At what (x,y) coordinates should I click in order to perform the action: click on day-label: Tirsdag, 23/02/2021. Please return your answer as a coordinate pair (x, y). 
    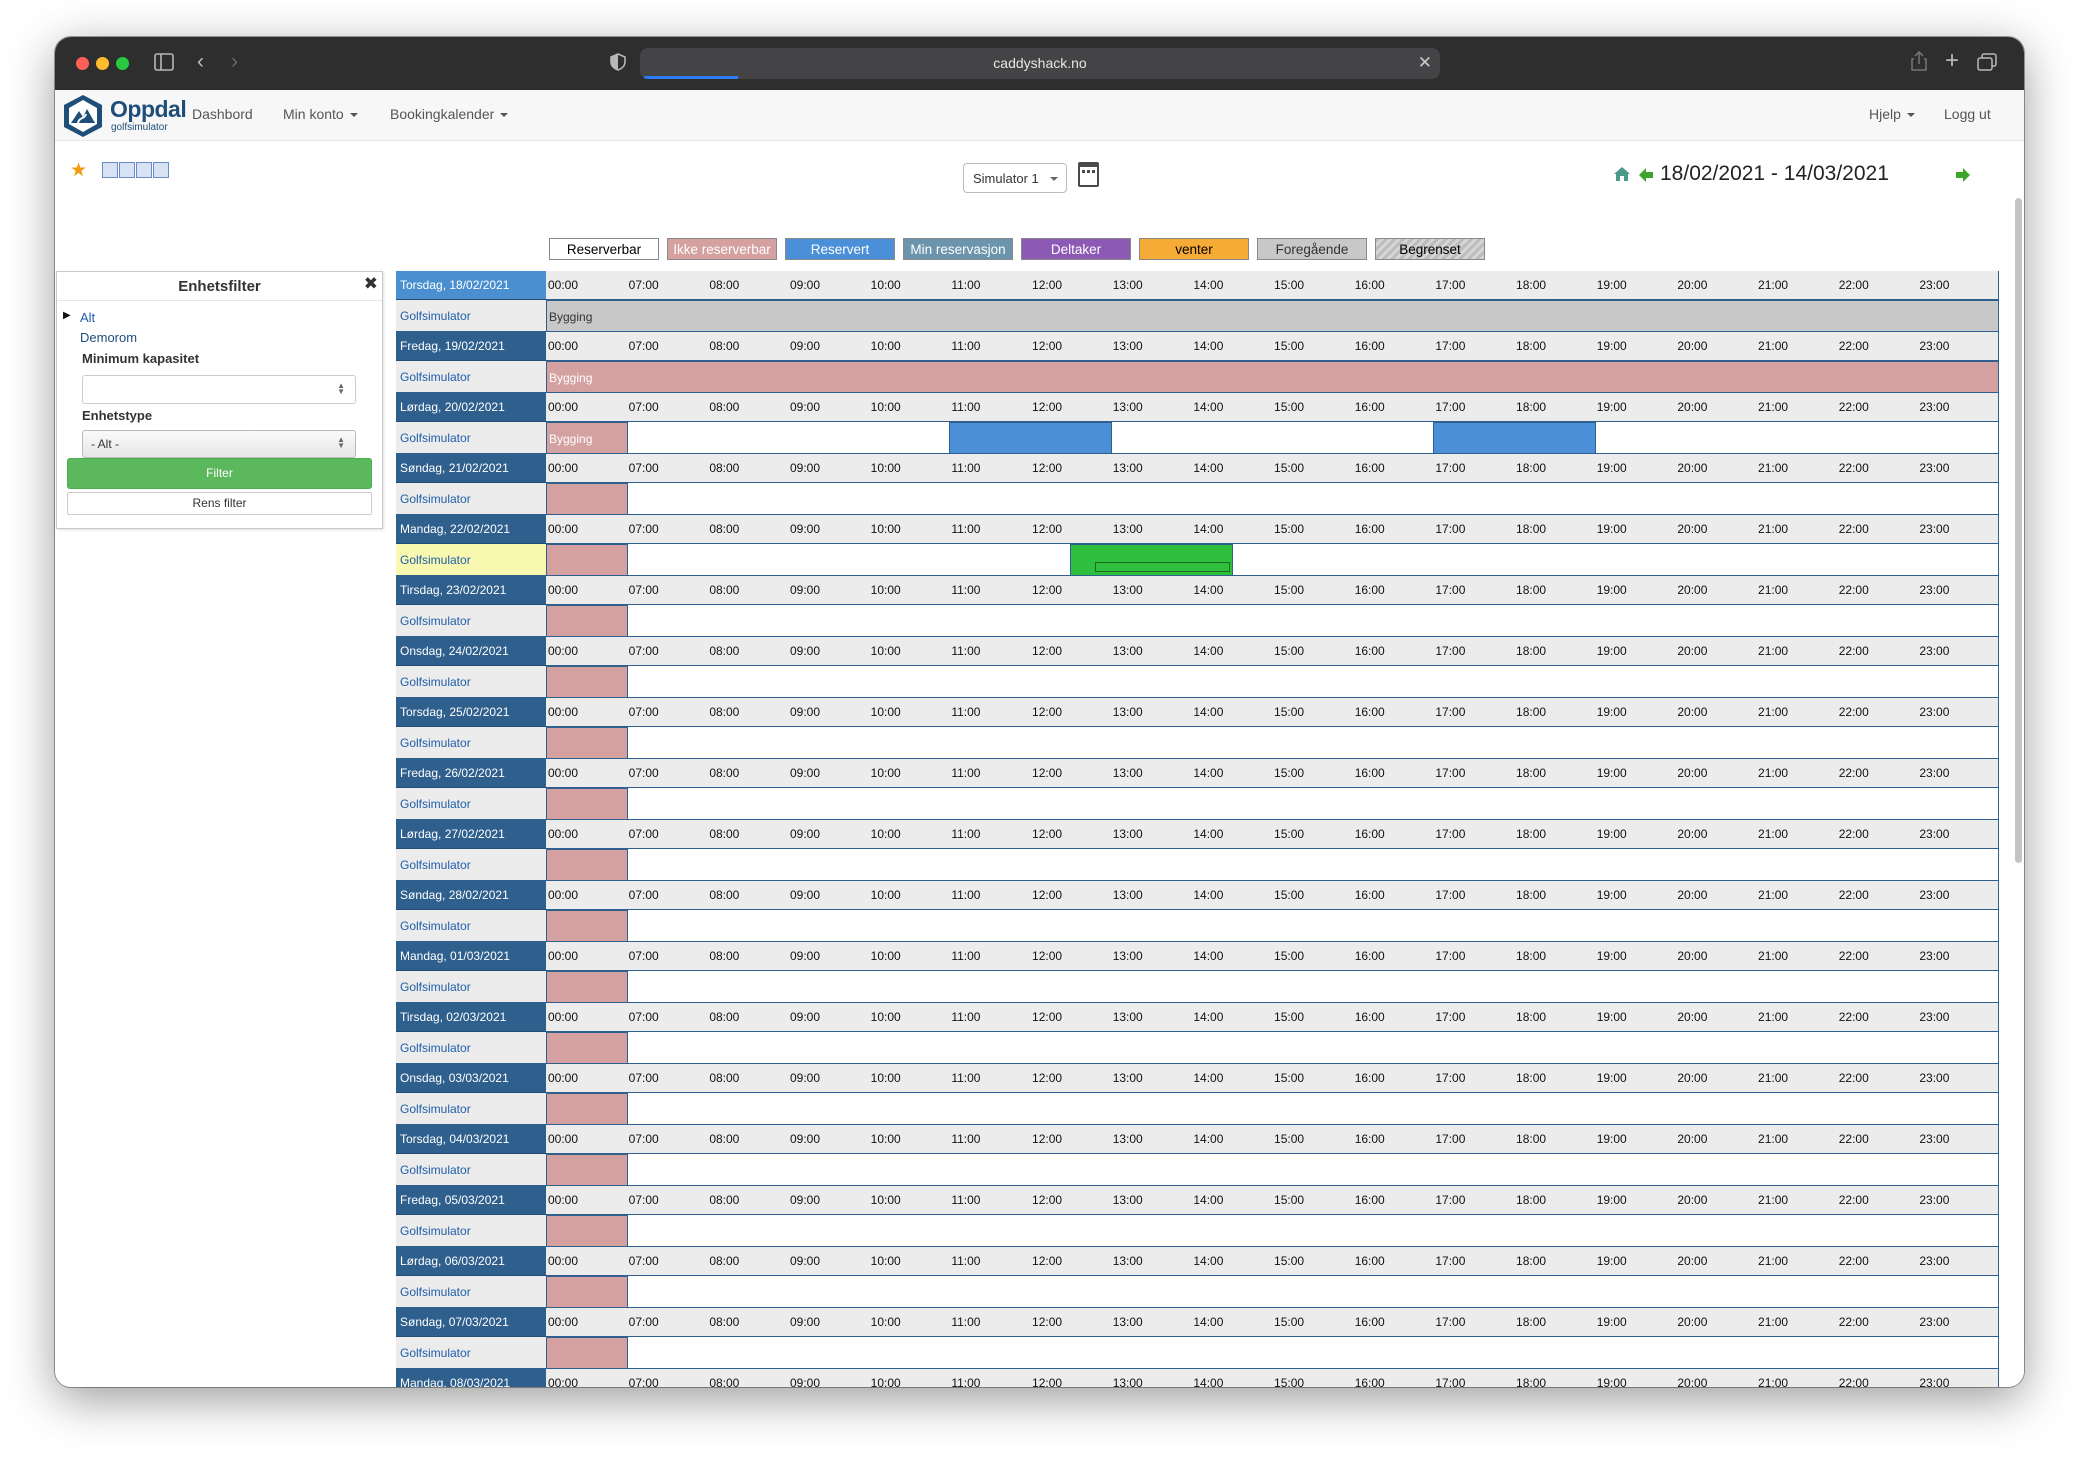
    Looking at the image, I should click on (471, 590).